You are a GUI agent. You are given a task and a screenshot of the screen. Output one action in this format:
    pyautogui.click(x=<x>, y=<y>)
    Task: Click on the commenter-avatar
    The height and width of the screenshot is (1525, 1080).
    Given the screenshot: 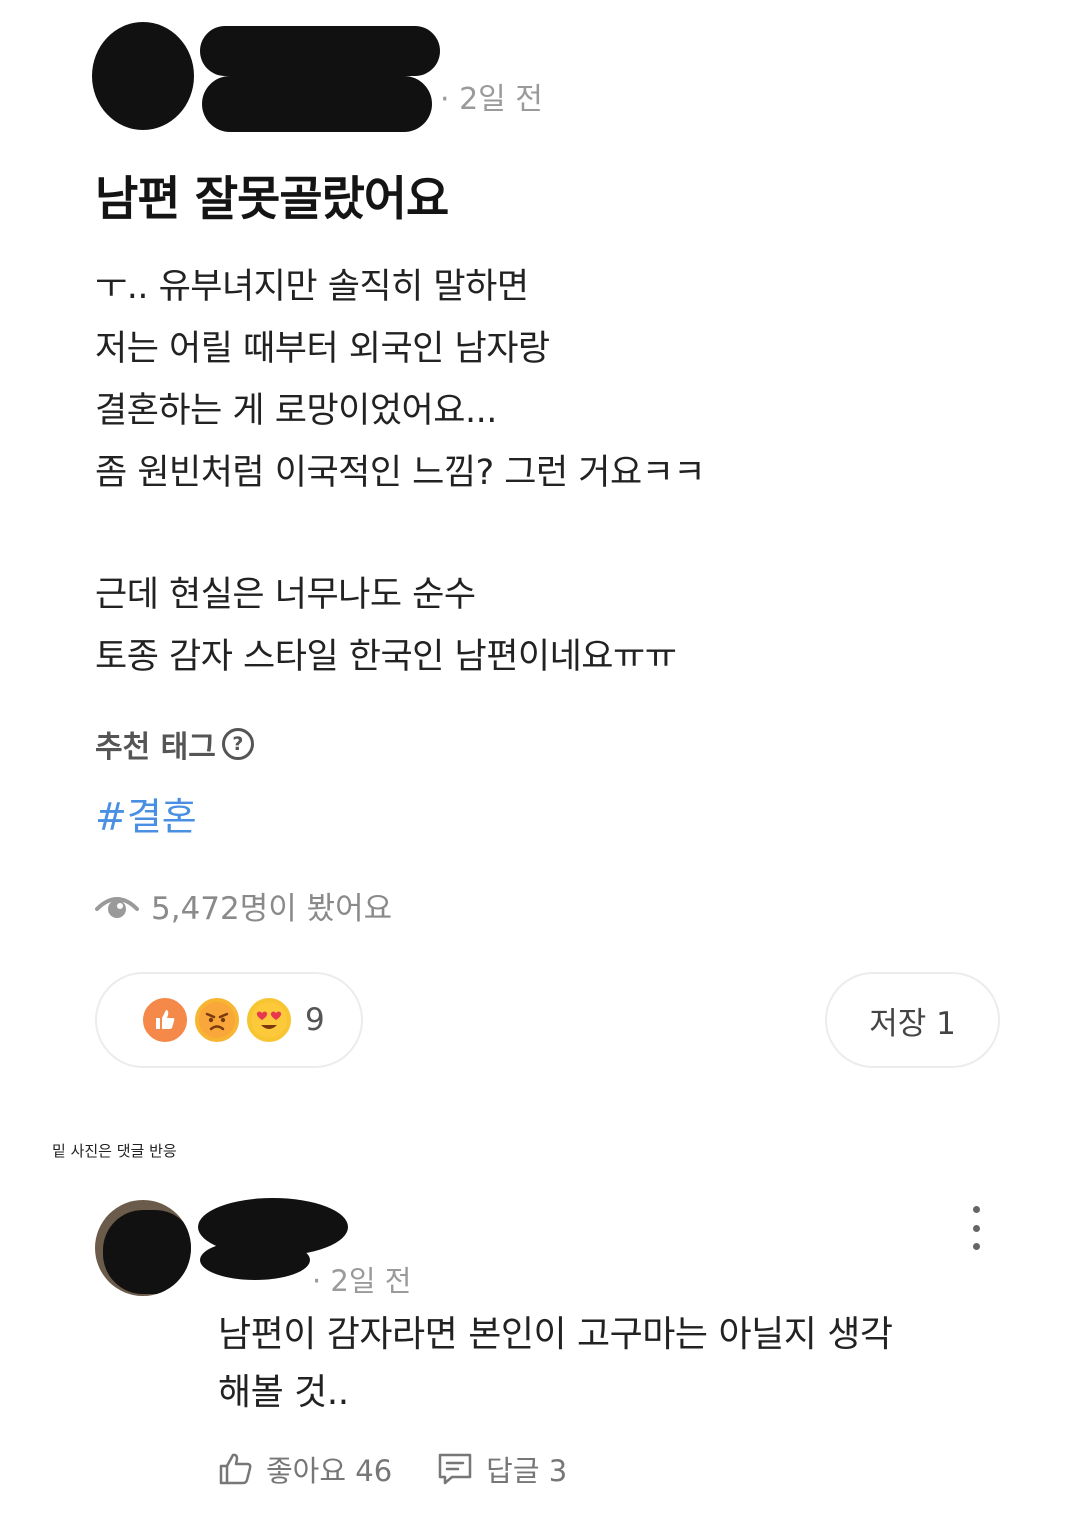 What is the action you would take?
    pyautogui.click(x=143, y=1248)
    